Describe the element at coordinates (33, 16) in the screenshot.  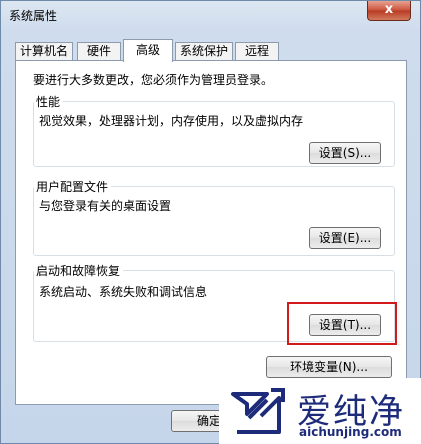
I see `window-title: 系统属性` at that location.